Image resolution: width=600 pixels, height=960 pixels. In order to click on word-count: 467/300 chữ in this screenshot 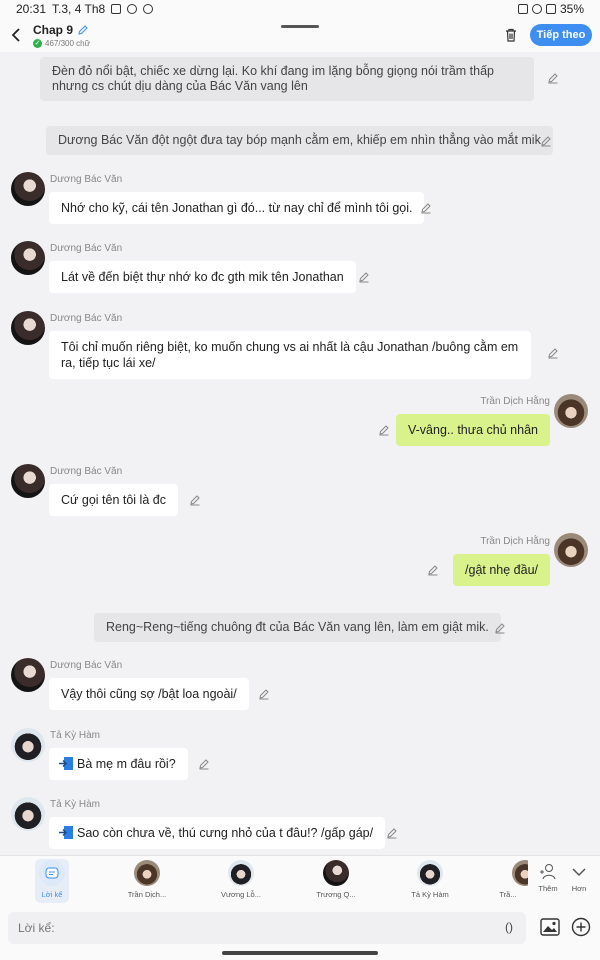, I will do `click(67, 43)`.